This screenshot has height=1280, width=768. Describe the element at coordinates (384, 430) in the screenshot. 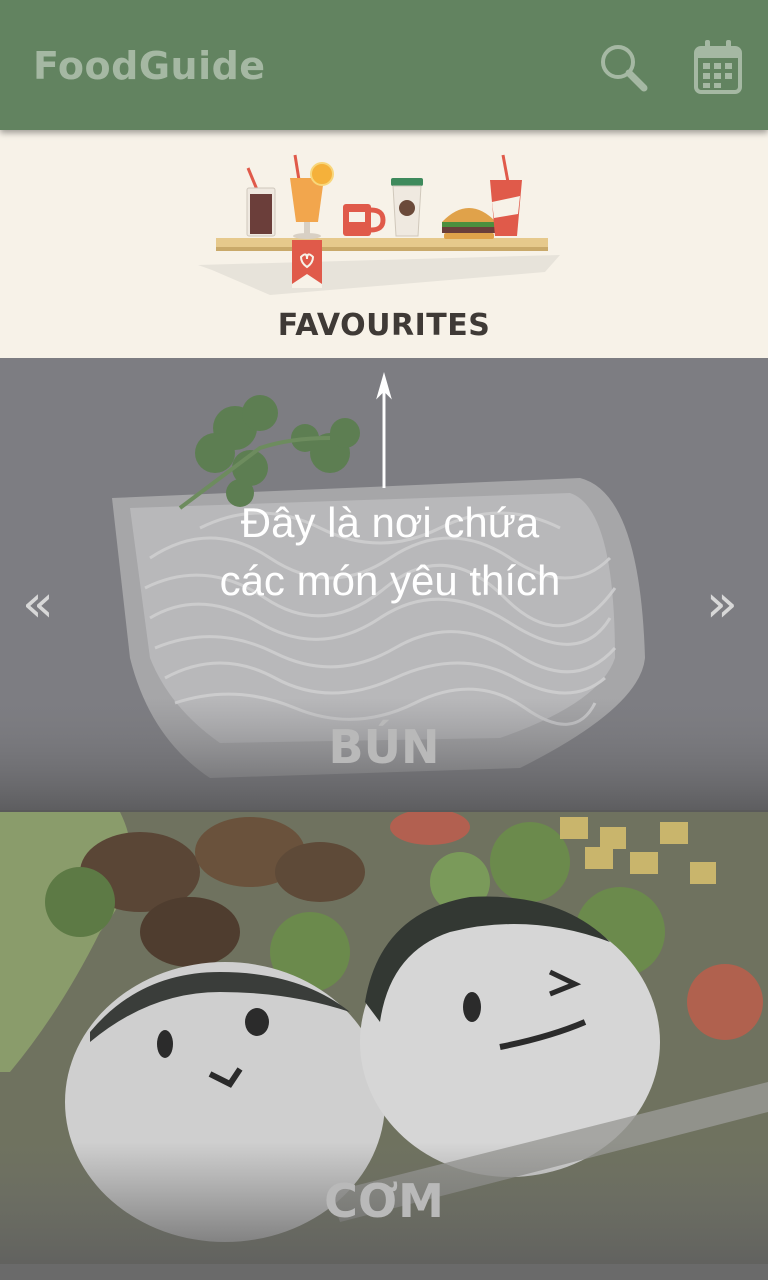

I see `arrow-up-icon` at that location.